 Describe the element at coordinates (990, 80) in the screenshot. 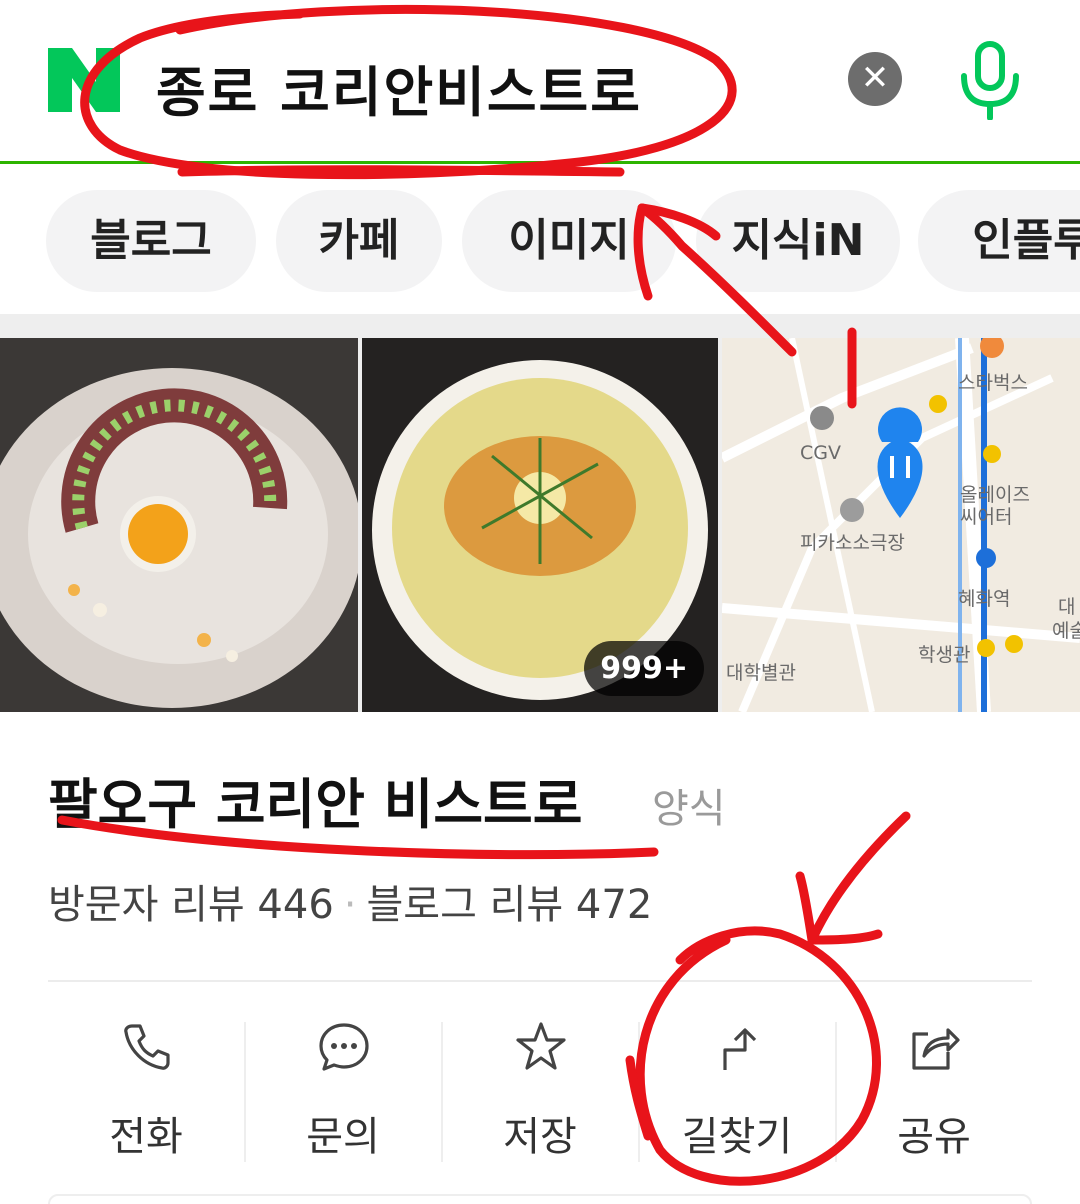

I see `microphone-icon` at that location.